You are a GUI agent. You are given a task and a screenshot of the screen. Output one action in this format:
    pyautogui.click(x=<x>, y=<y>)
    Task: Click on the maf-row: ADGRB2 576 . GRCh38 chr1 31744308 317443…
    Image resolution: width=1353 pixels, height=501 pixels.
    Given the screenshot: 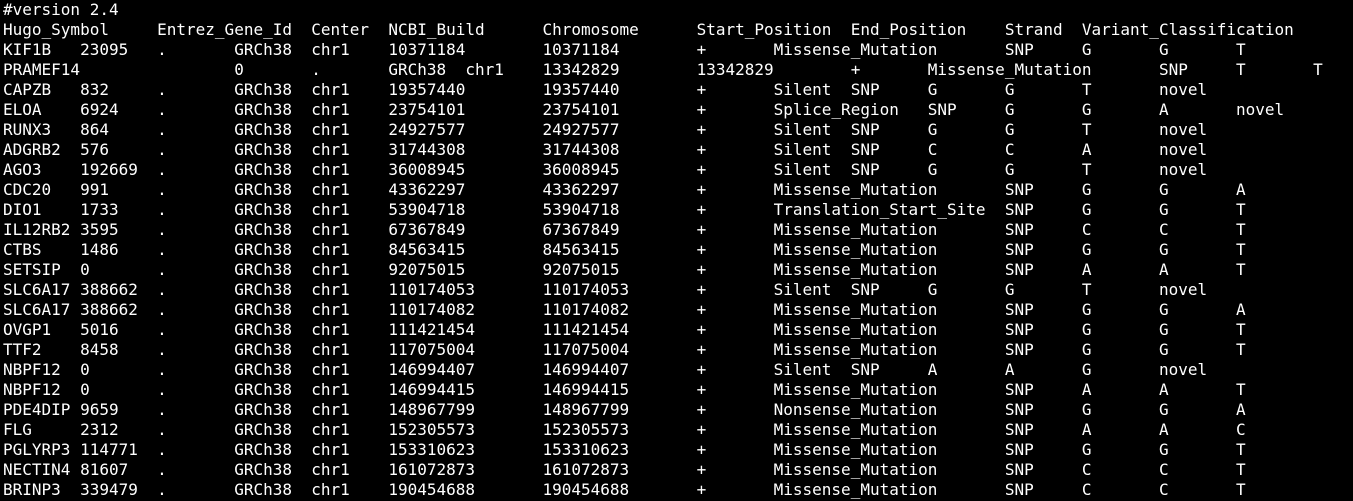 What is the action you would take?
    pyautogui.click(x=605, y=149)
    